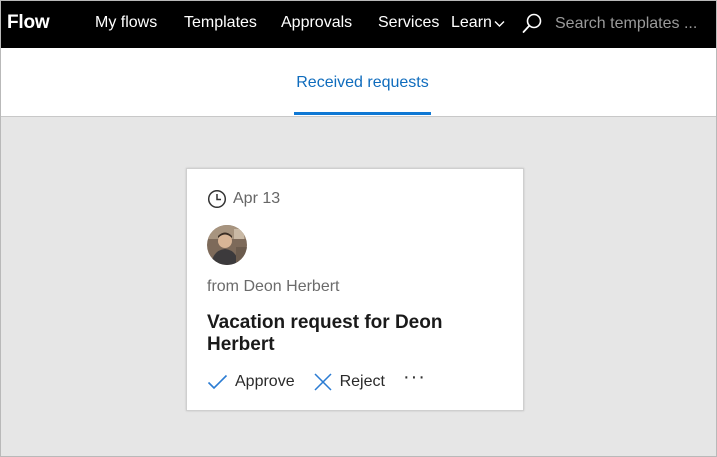 The width and height of the screenshot is (717, 457). Describe the element at coordinates (273, 286) in the screenshot. I see `request-sender: from Deon Herbert` at that location.